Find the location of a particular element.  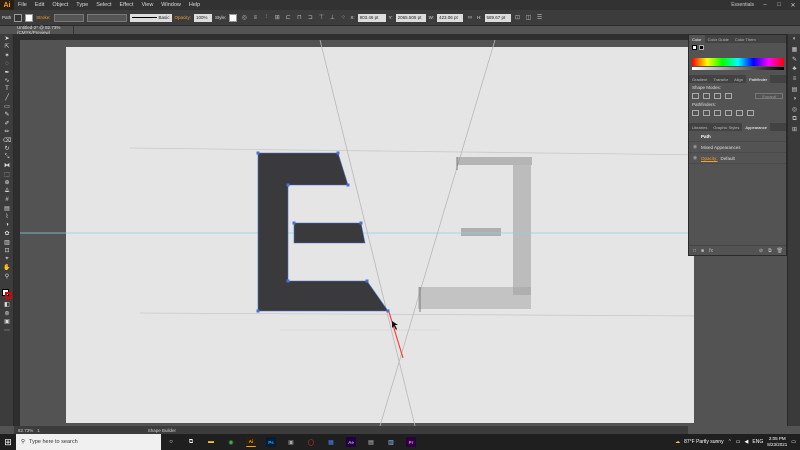

align-center-icon: ⊓ is located at coordinates (299, 18).